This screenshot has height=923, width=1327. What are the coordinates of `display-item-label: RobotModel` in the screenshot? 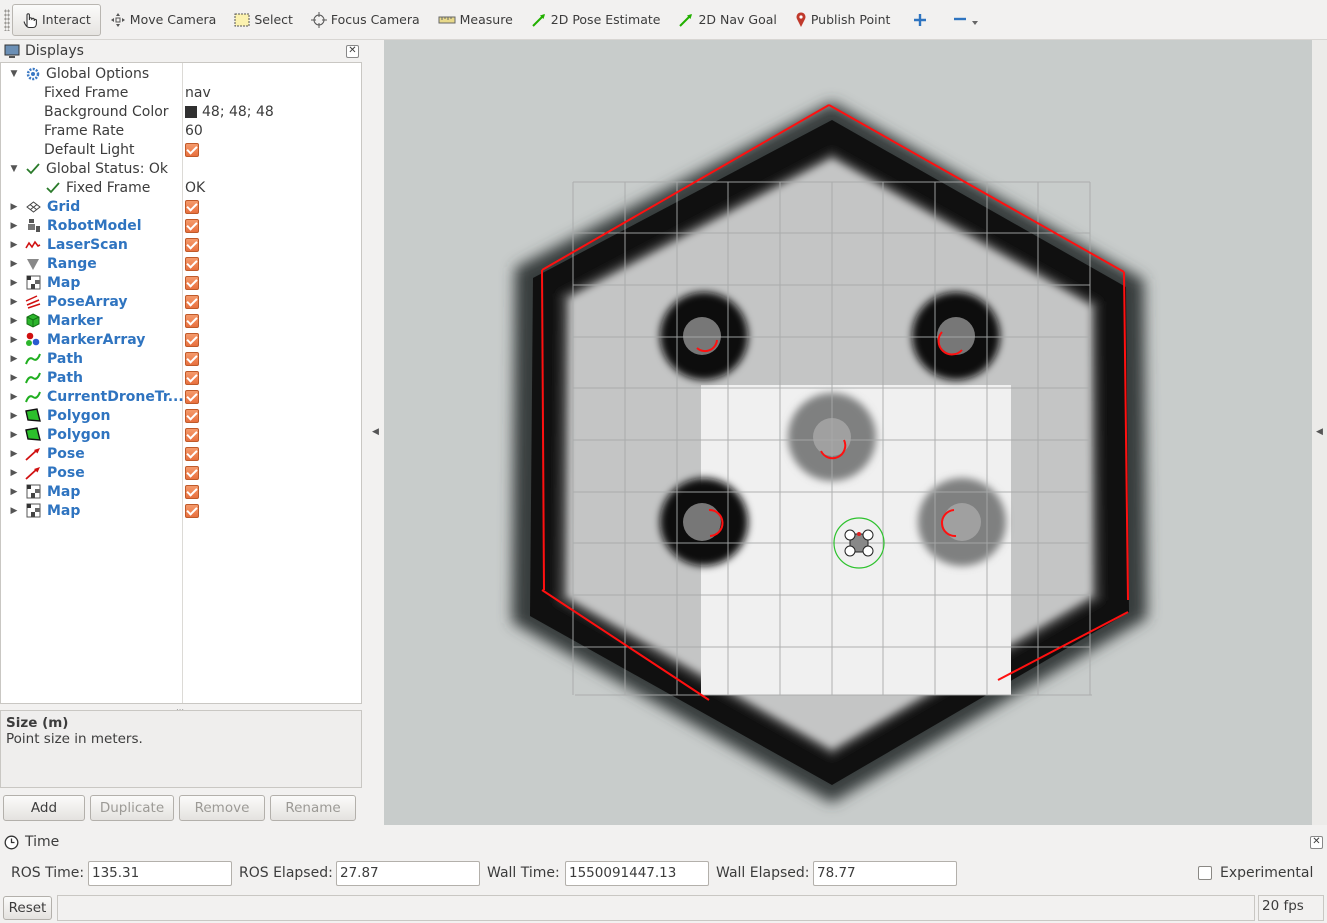 It's located at (94, 225).